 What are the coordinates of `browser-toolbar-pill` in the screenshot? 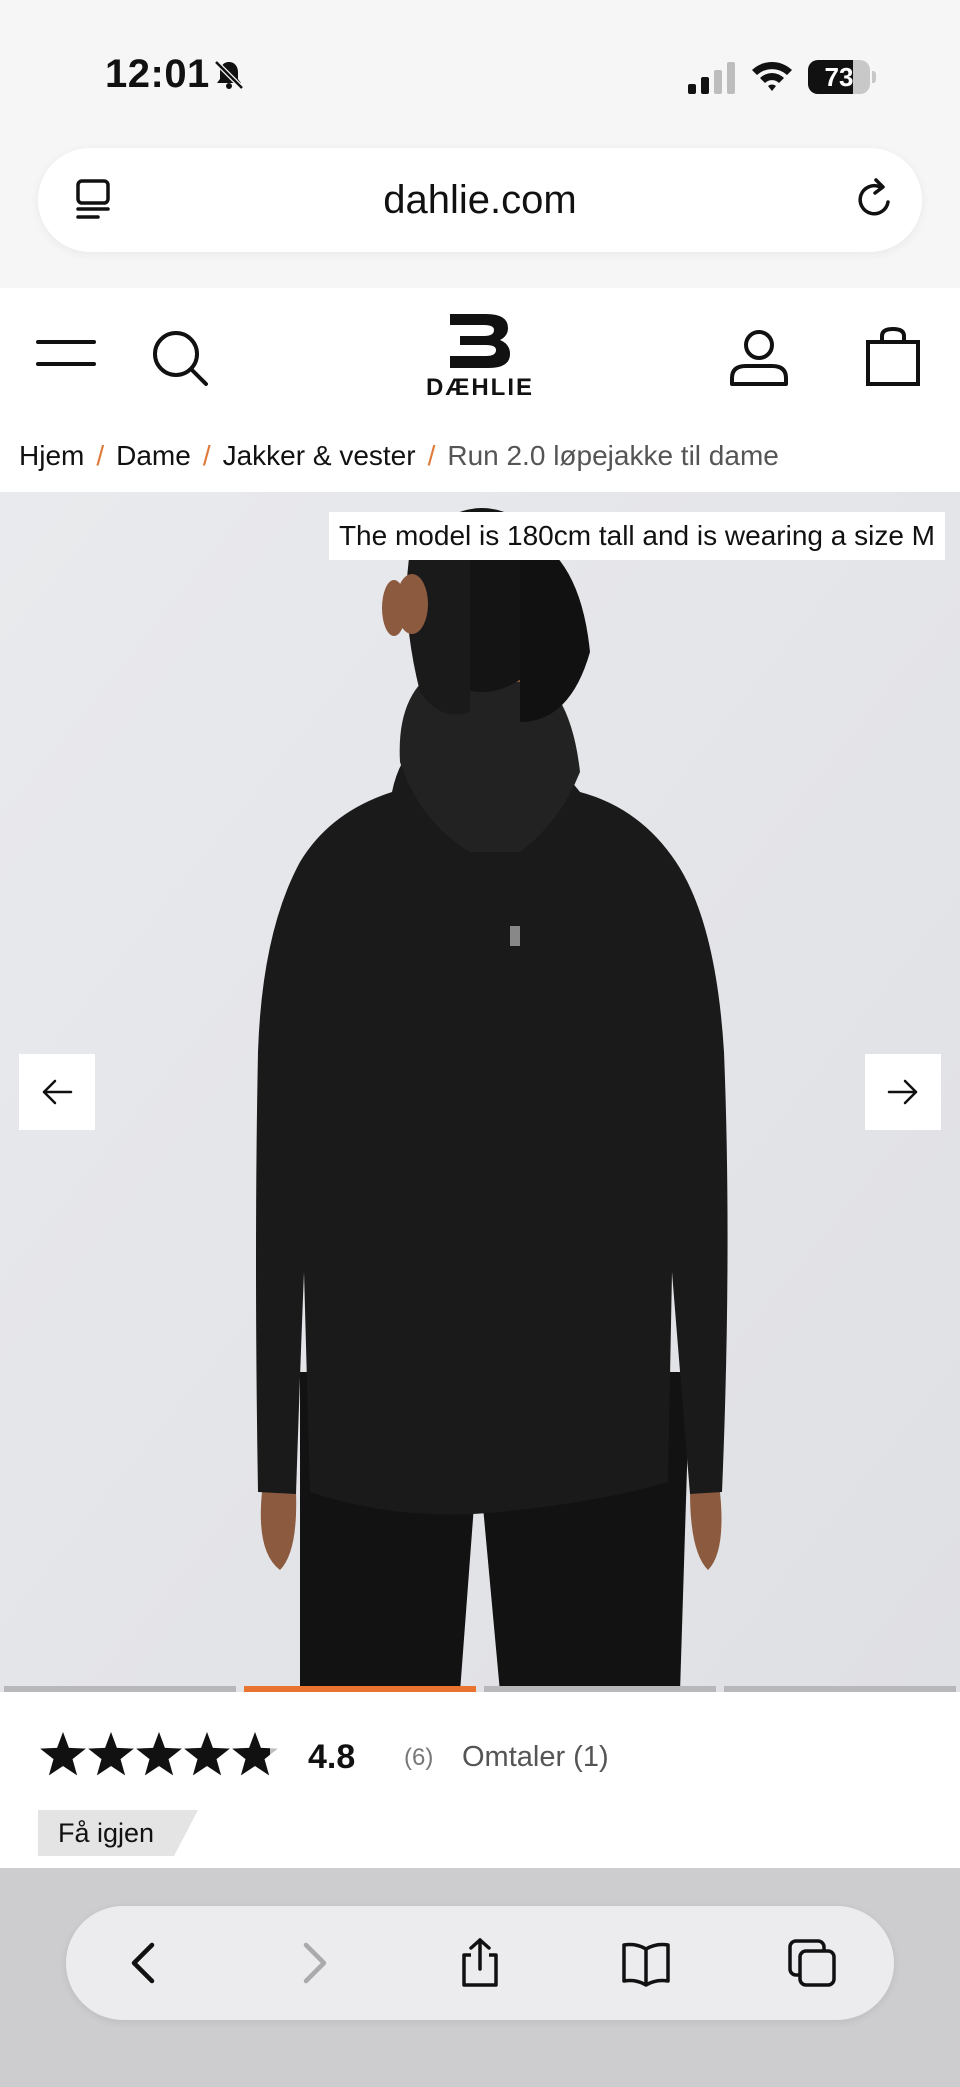 It's located at (480, 1963).